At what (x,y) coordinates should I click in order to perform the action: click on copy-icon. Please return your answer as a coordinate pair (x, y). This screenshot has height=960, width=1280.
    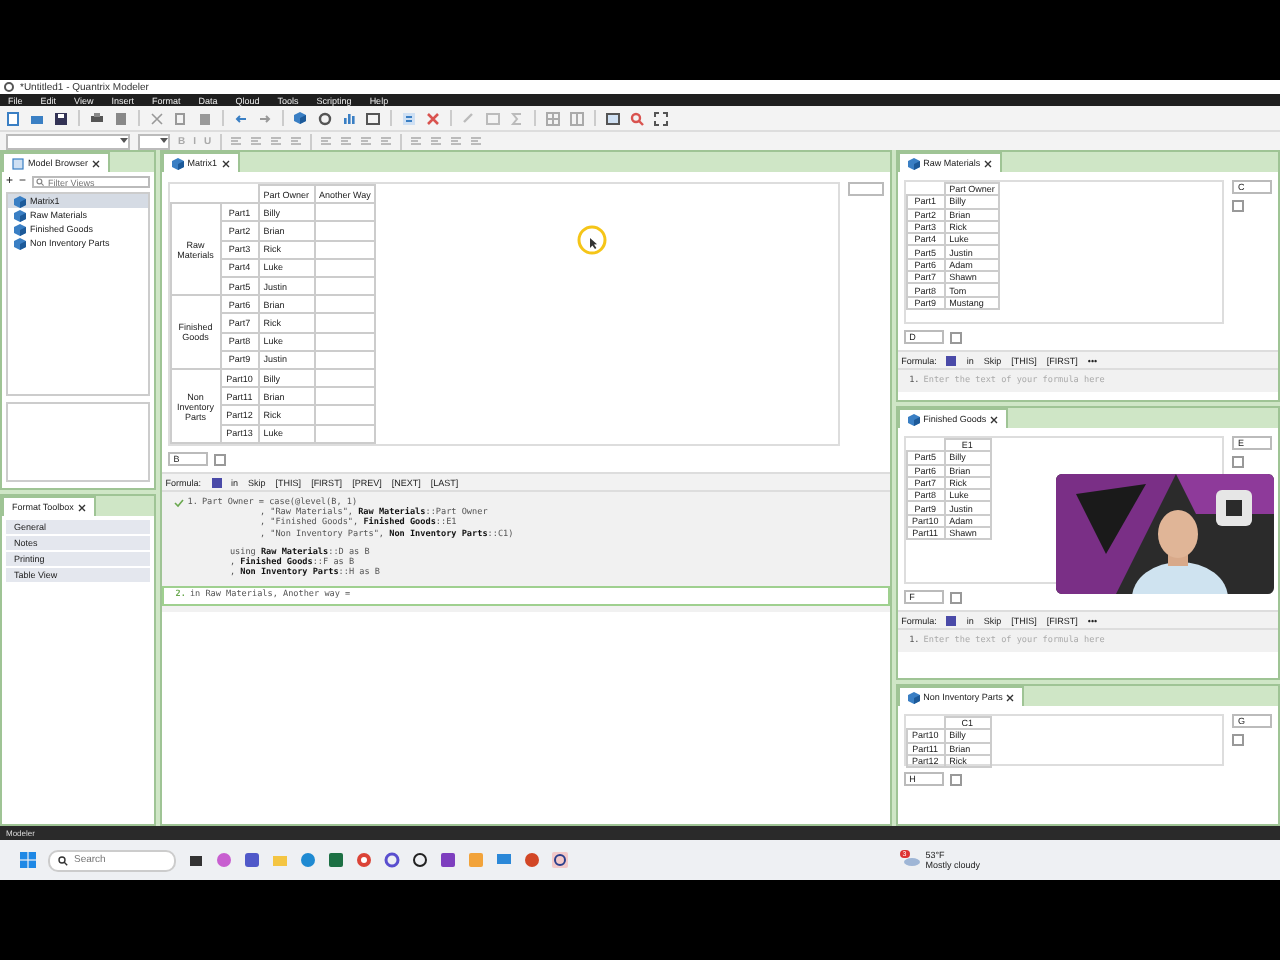
    Looking at the image, I should click on (181, 118).